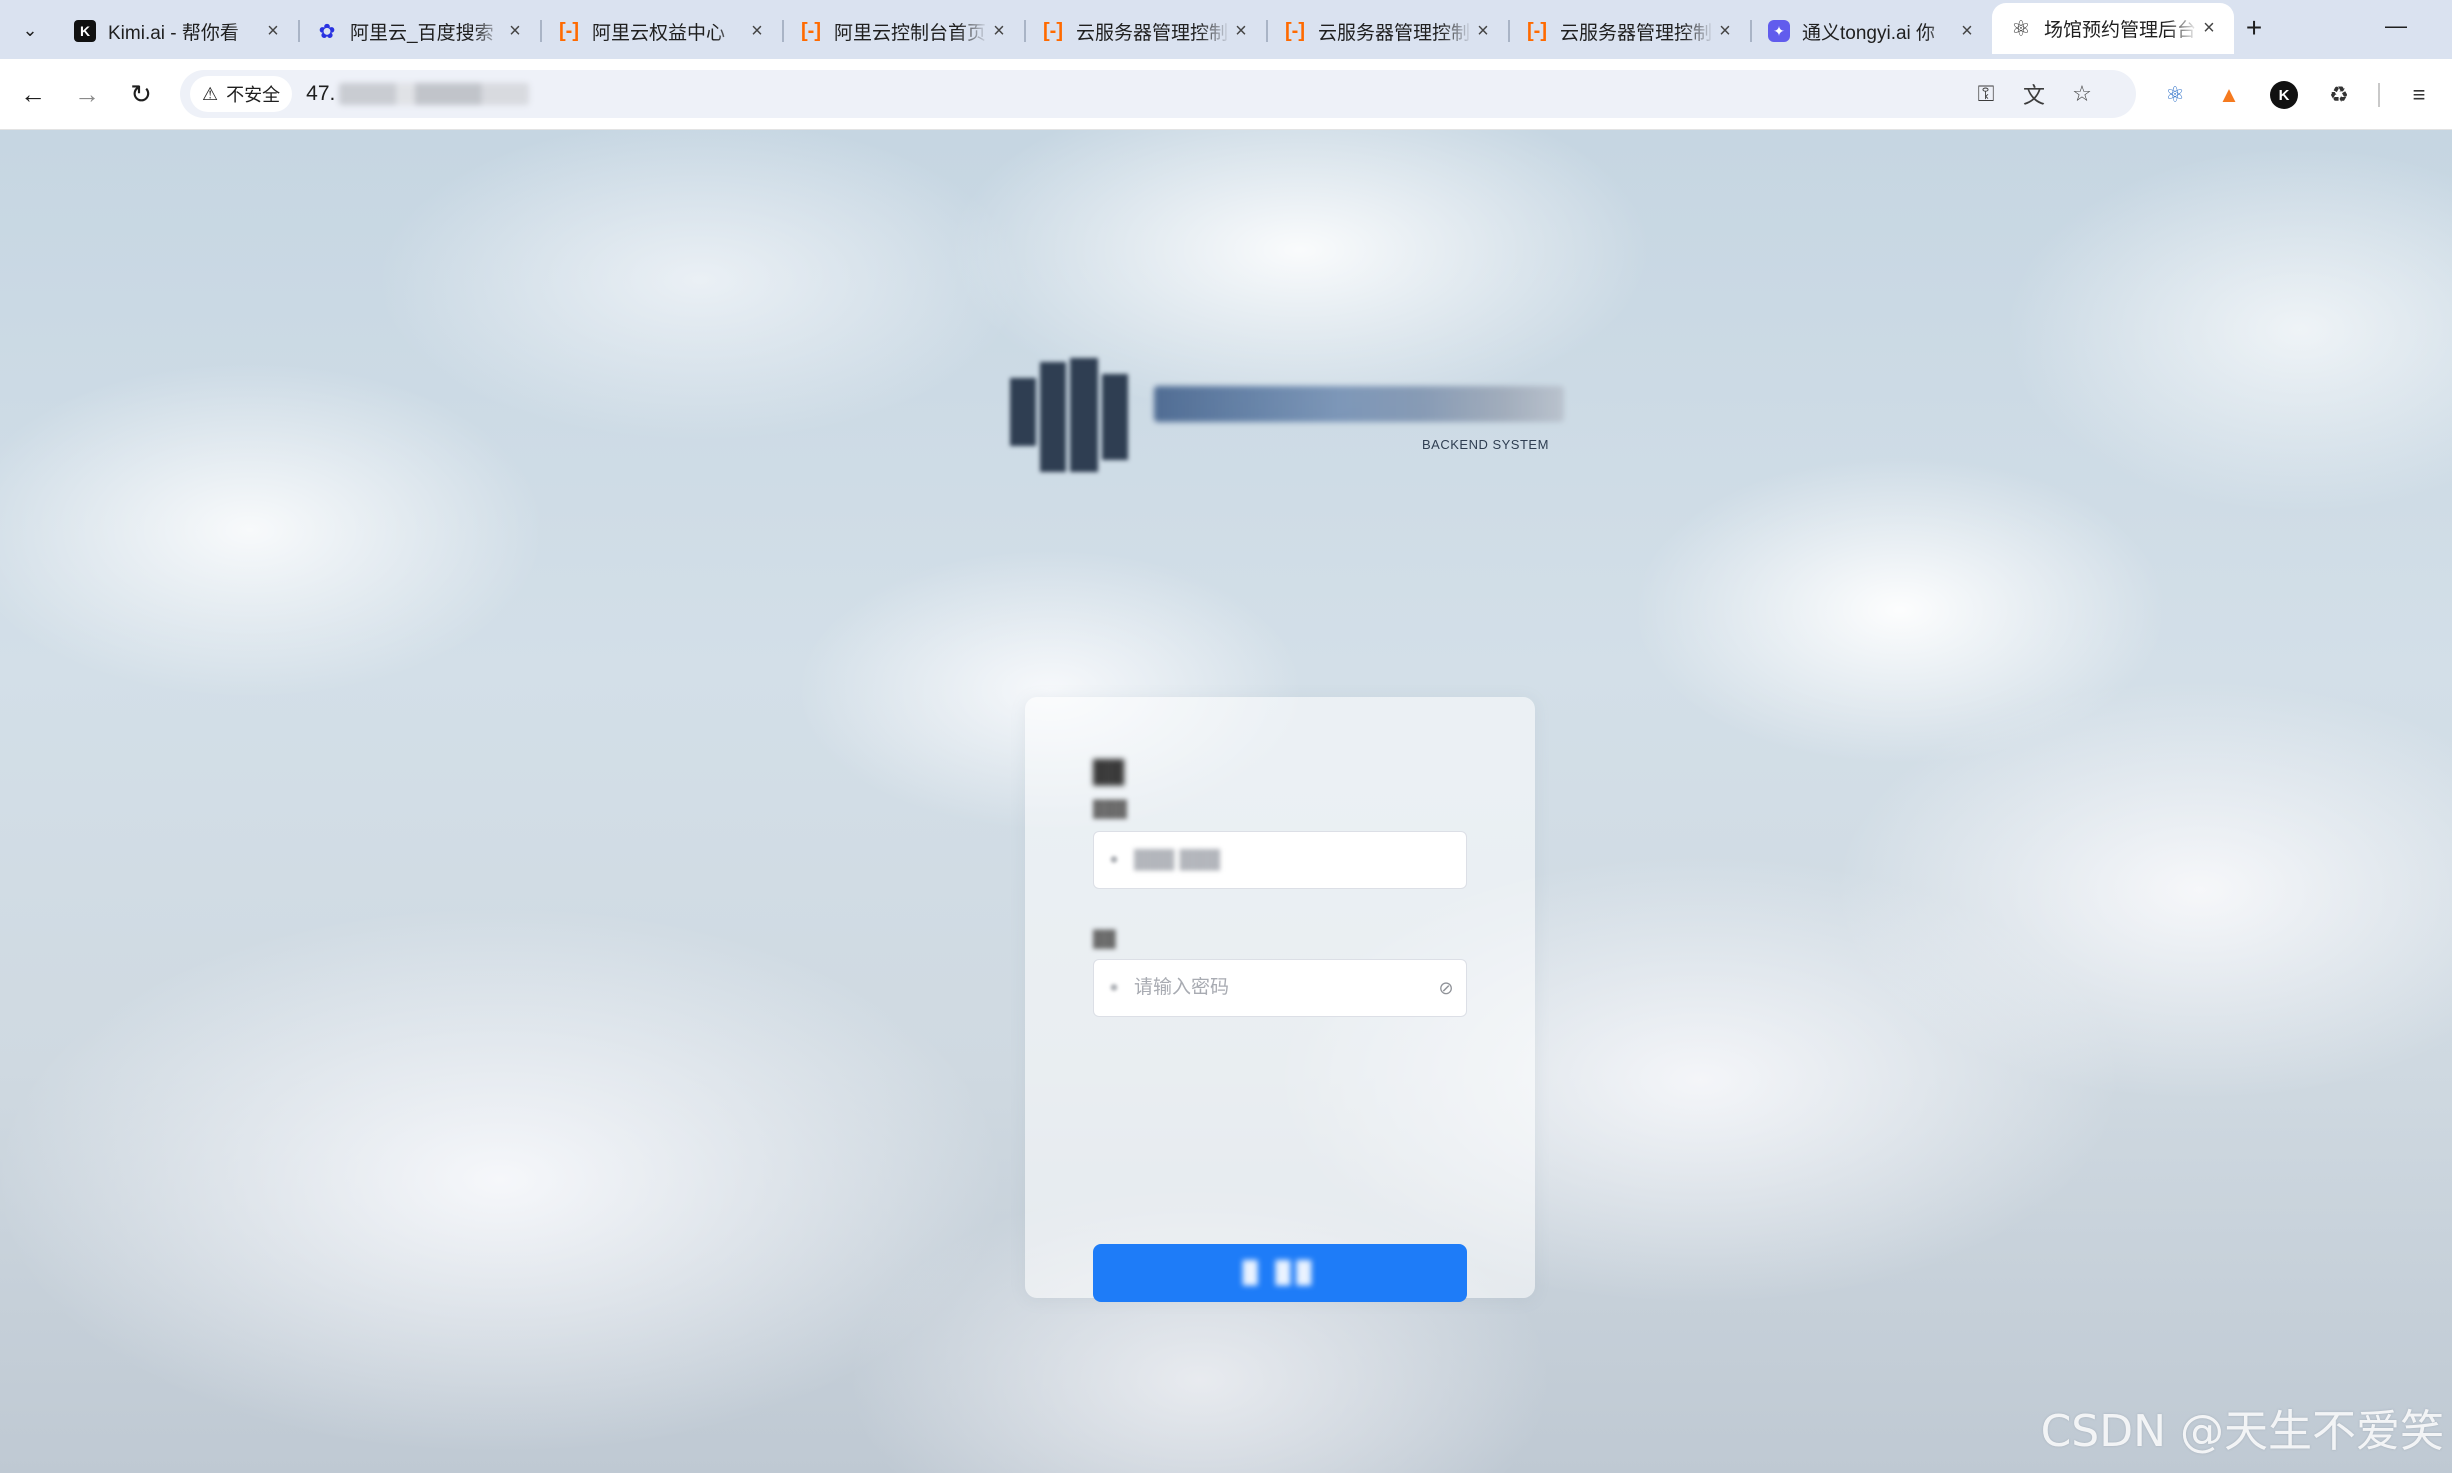 The image size is (2452, 1473). I want to click on react-icon: ⚛, so click(2021, 28).